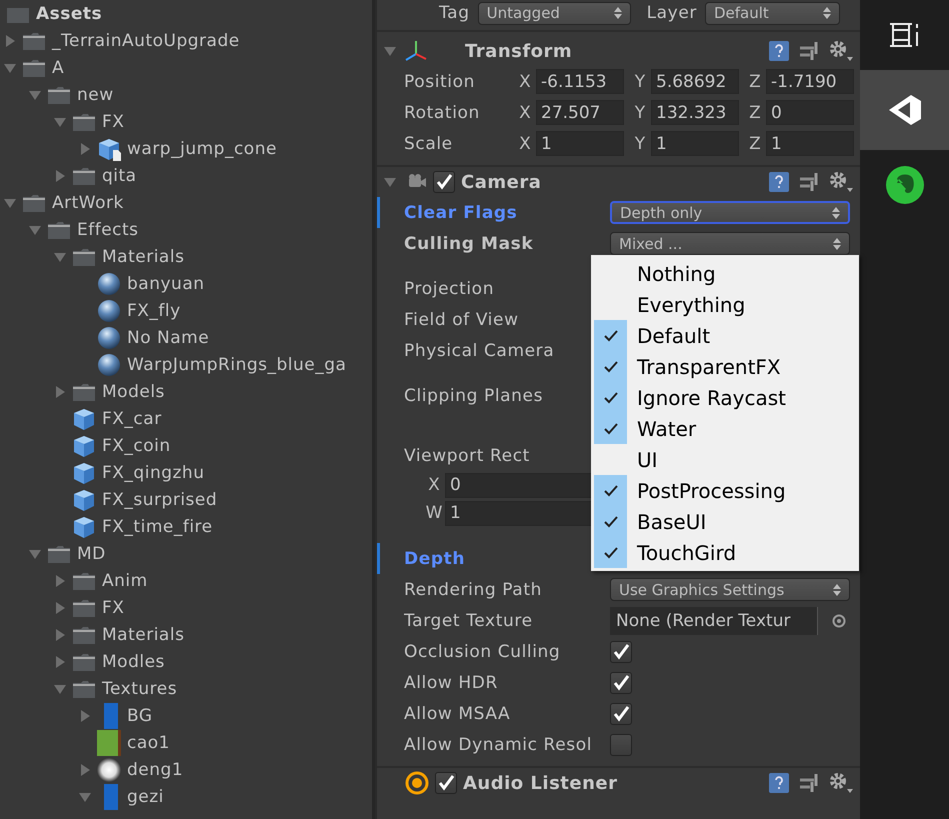 This screenshot has width=949, height=819. Describe the element at coordinates (725, 335) in the screenshot. I see `menu-item: Default` at that location.